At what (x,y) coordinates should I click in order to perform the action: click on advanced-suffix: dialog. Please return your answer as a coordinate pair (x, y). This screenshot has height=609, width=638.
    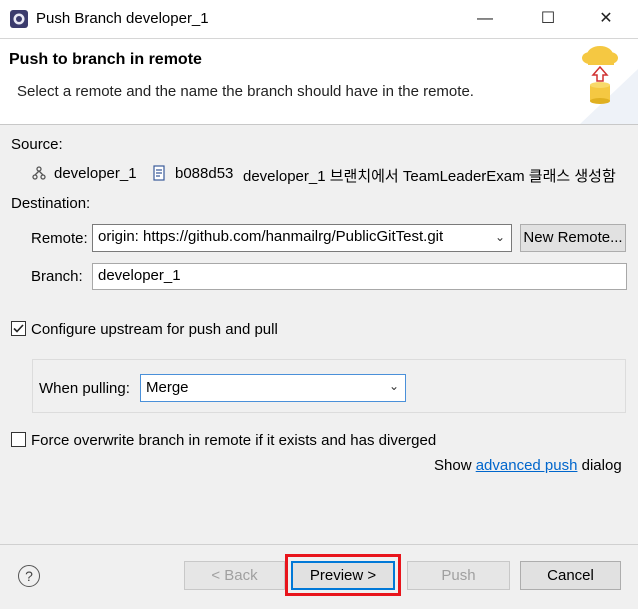
    Looking at the image, I should click on (601, 465).